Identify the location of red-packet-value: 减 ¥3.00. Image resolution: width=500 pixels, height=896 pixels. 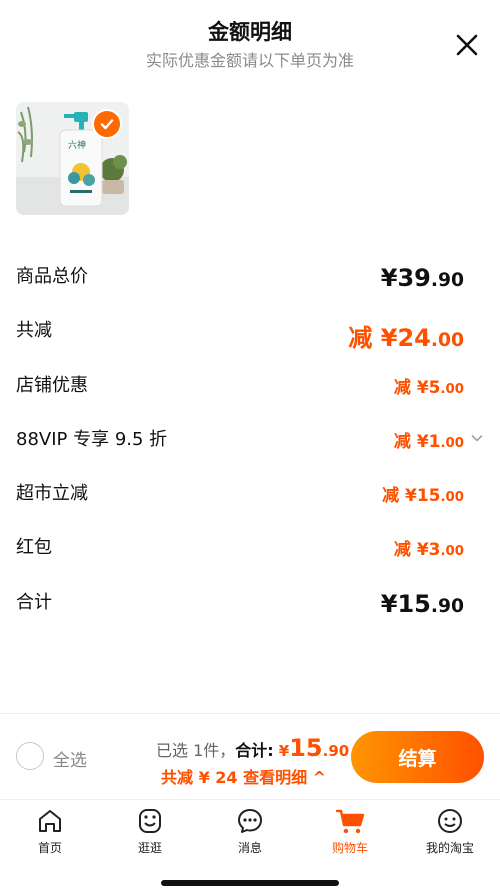
(428, 550).